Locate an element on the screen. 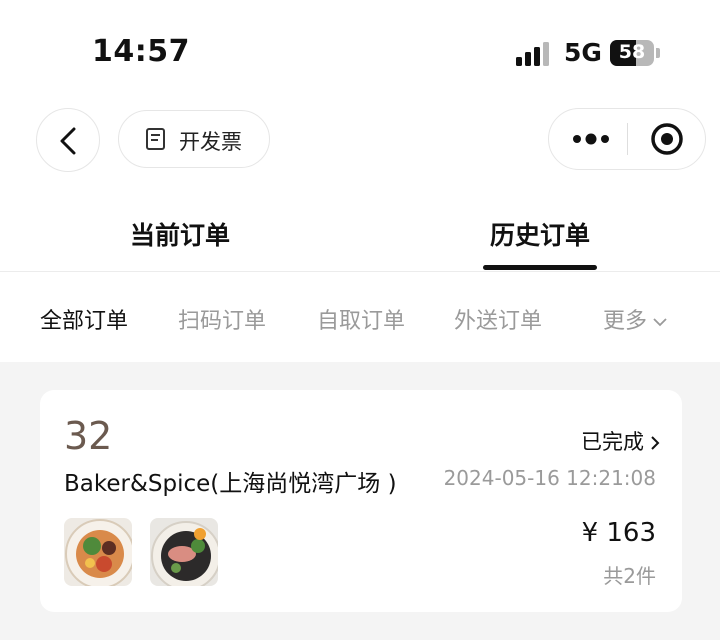 The height and width of the screenshot is (640, 720). tab-current-orders: 当前订单 is located at coordinates (180, 234).